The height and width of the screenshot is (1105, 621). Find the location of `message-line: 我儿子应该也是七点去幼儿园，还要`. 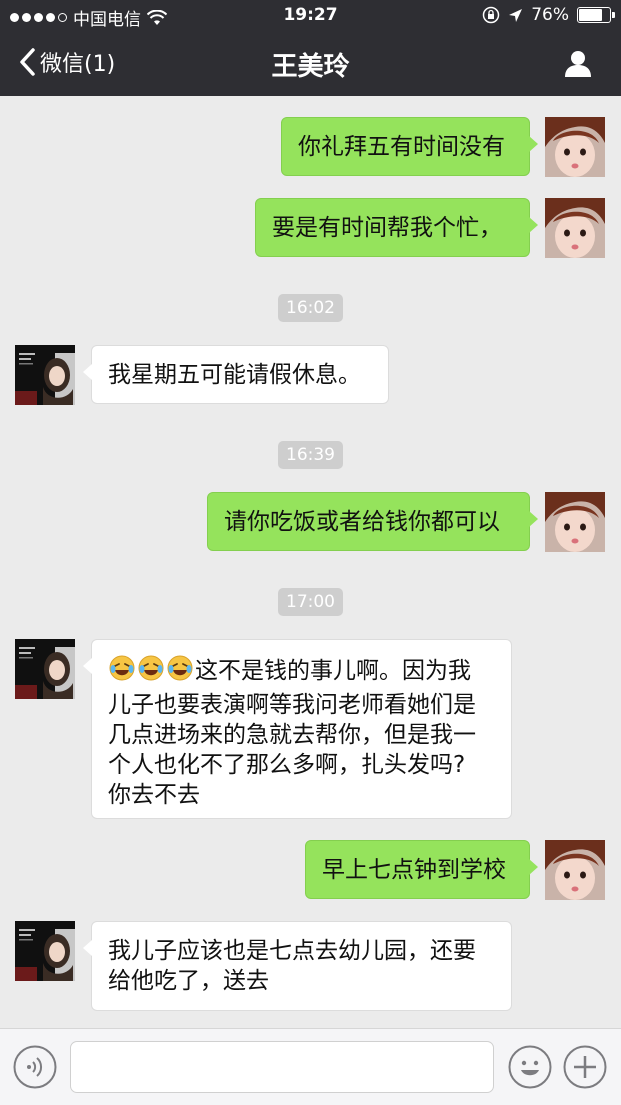

message-line: 我儿子应该也是七点去幼儿园，还要 is located at coordinates (292, 951).